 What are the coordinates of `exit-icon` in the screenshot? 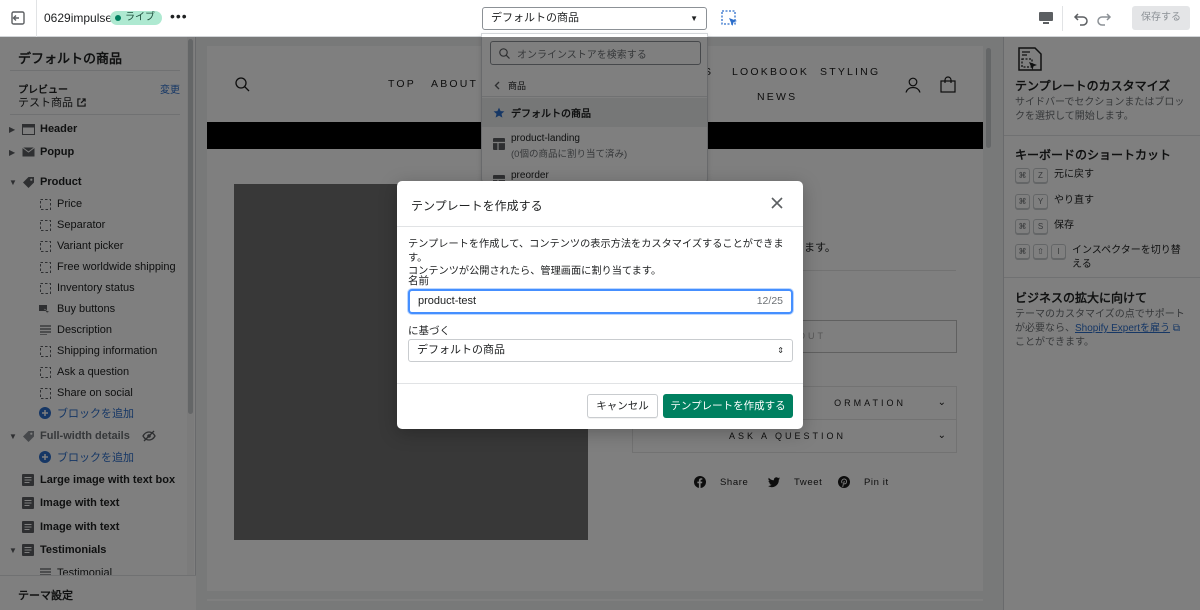 It's located at (18, 18).